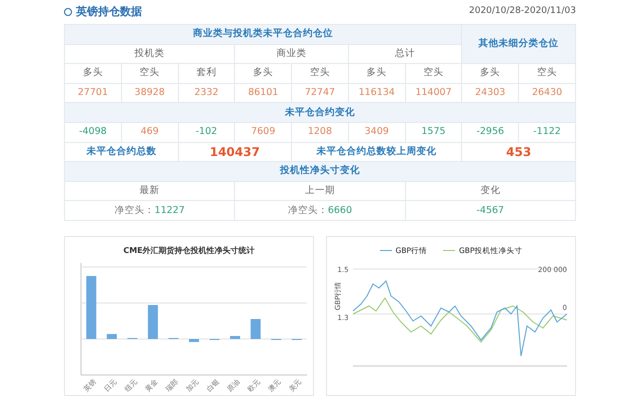 The image size is (640, 400). I want to click on column-header: 投机类, so click(149, 54).